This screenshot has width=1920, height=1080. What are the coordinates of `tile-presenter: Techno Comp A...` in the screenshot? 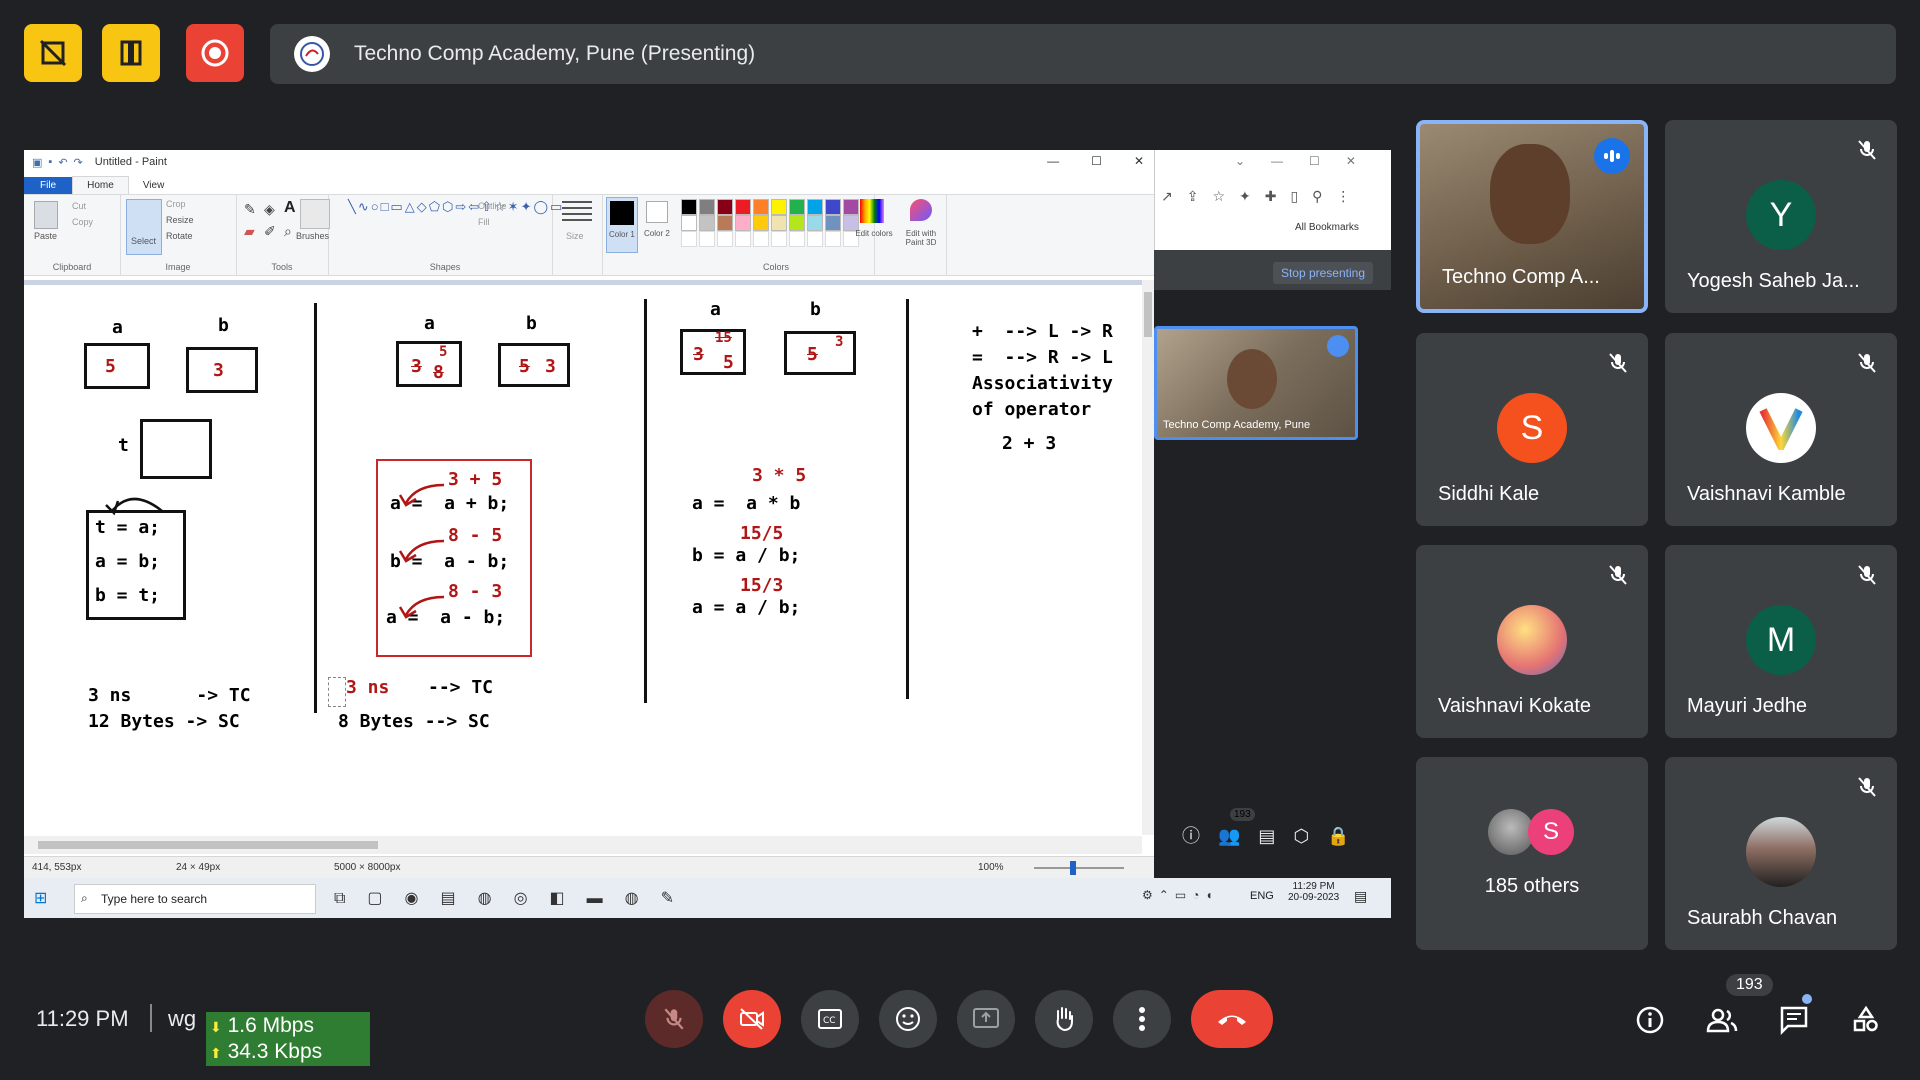 It's located at (1532, 216).